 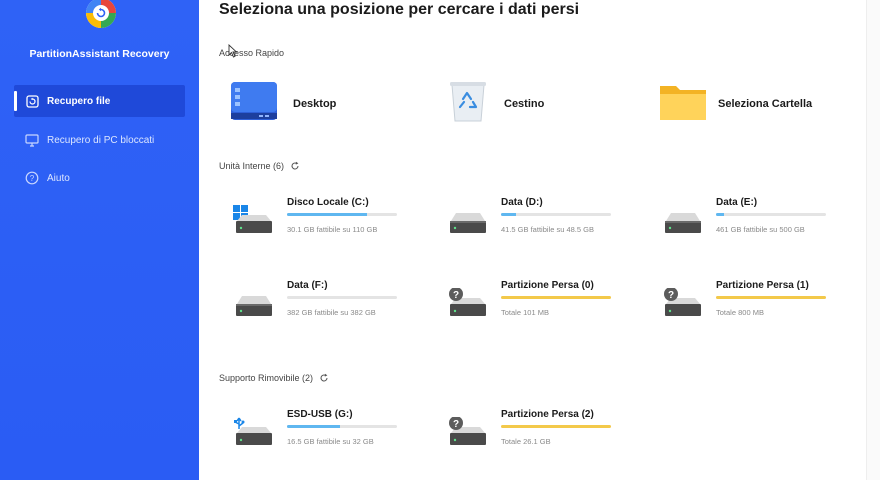 What do you see at coordinates (266, 378) in the screenshot?
I see `section-title-label: Supporto Rimovibile (2)` at bounding box center [266, 378].